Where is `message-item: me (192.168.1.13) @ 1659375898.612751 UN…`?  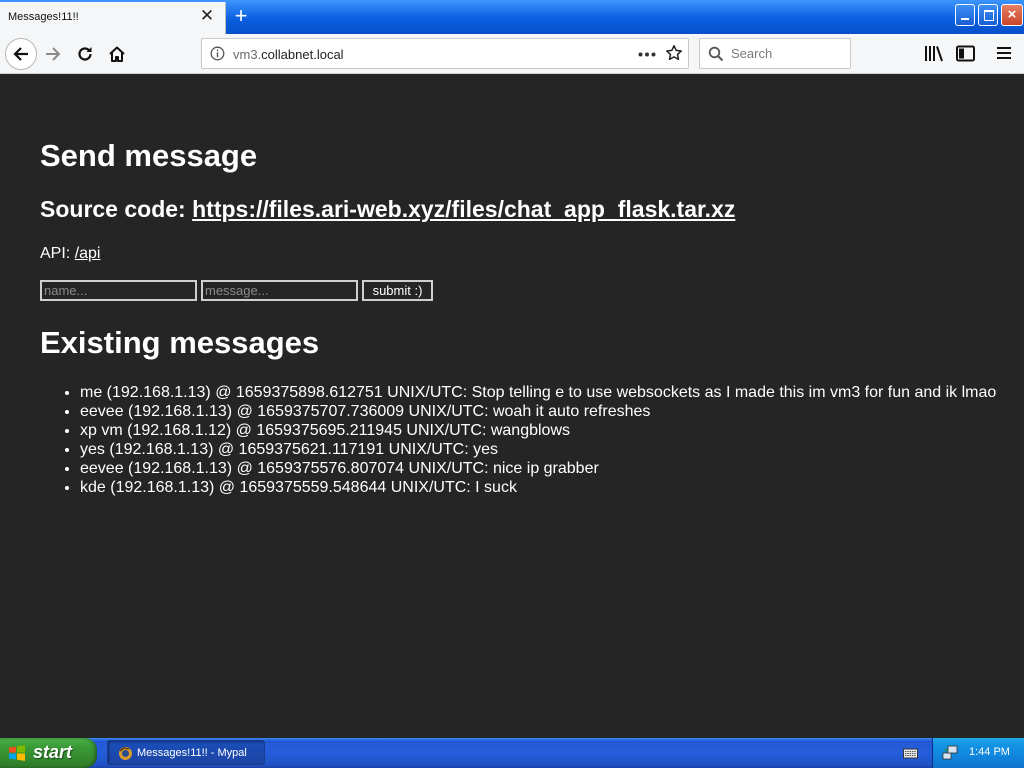
message-item: me (192.168.1.13) @ 1659375898.612751 UN… is located at coordinates (538, 392).